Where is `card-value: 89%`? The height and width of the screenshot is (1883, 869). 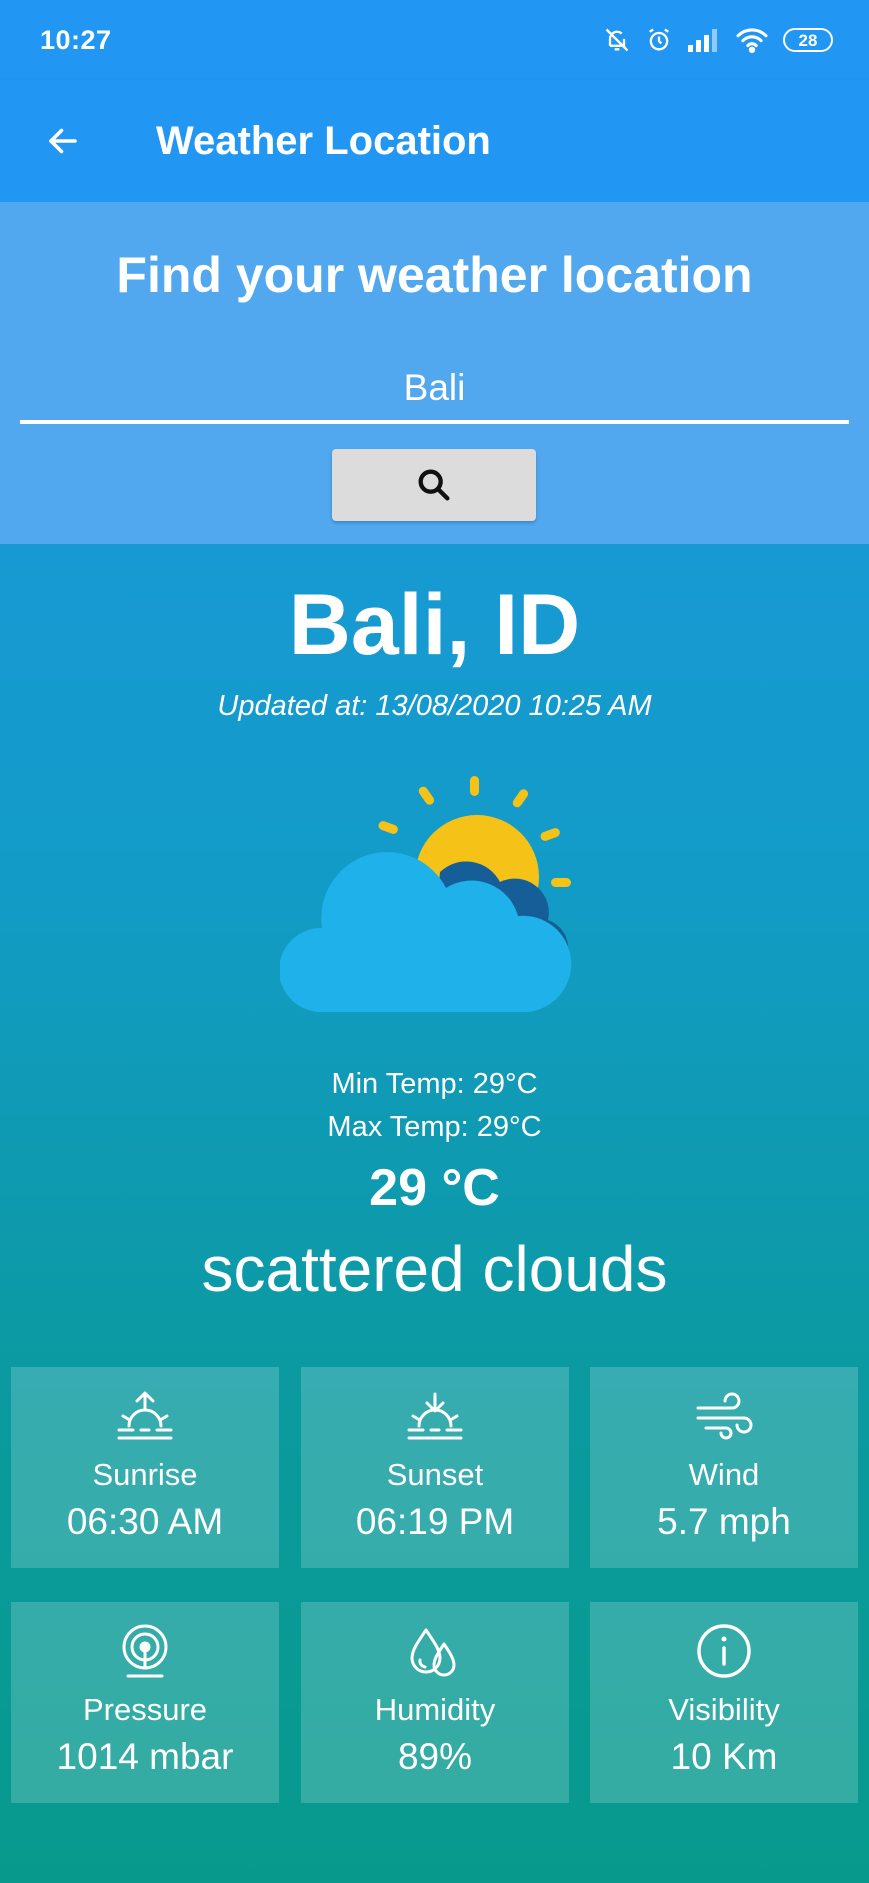 card-value: 89% is located at coordinates (435, 1756).